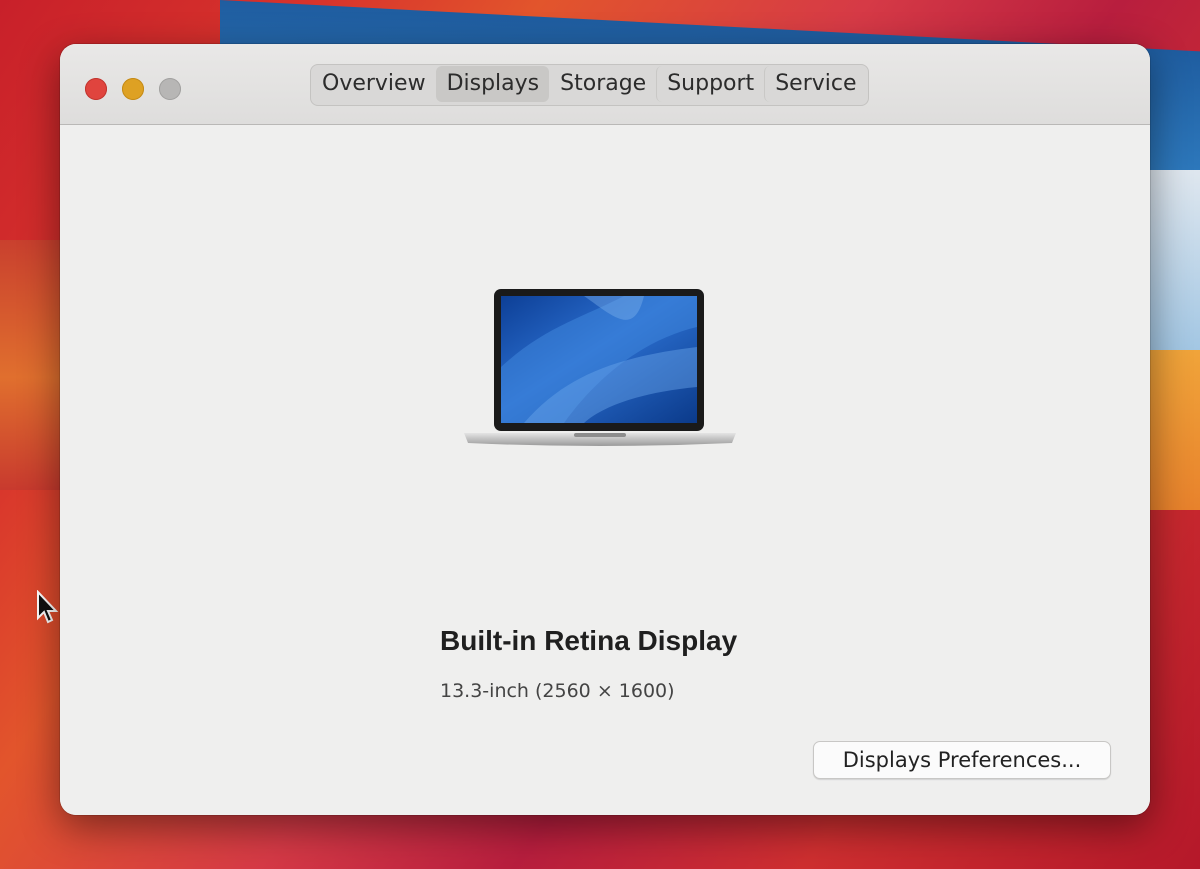 Image resolution: width=1200 pixels, height=869 pixels. I want to click on tab-storage: Storage, so click(602, 84).